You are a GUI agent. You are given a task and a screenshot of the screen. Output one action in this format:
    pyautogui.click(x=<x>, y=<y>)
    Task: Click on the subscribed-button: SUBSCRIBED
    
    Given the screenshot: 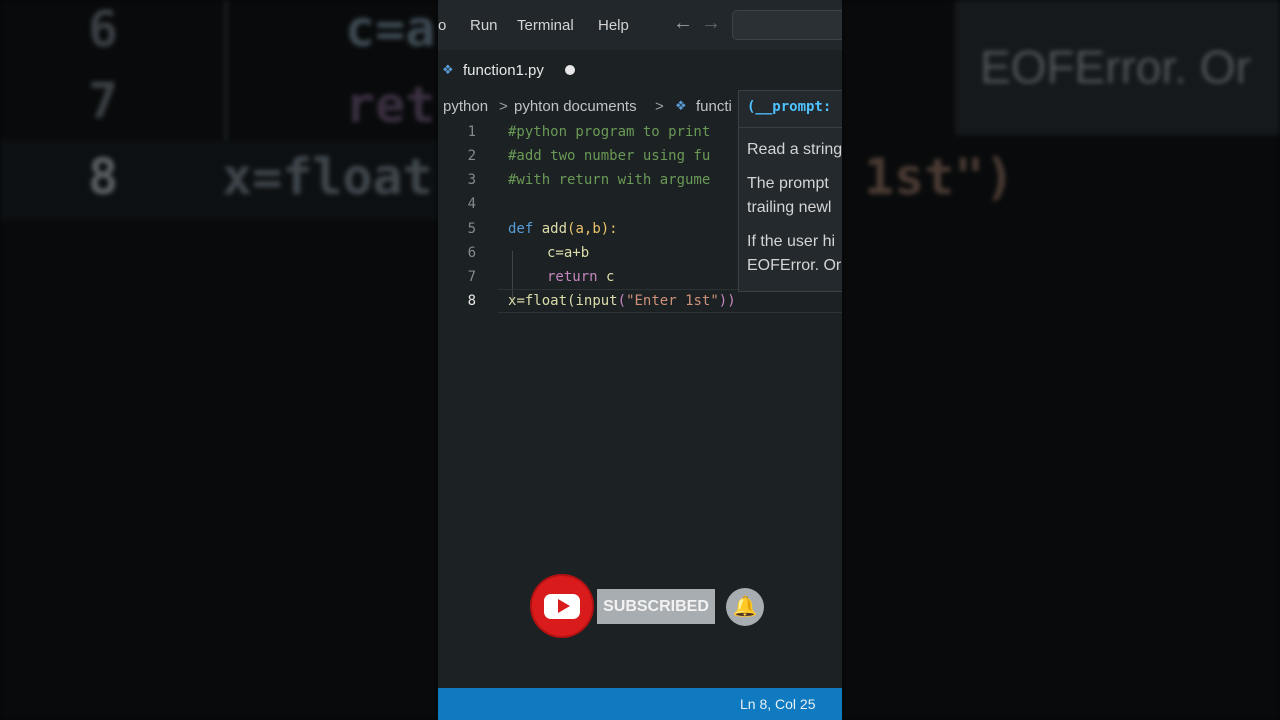 What is the action you would take?
    pyautogui.click(x=656, y=606)
    